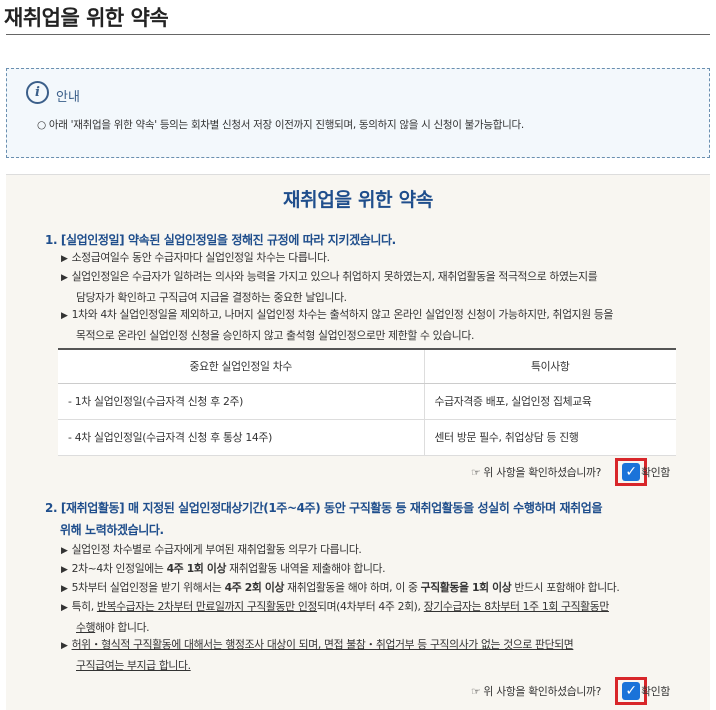 The height and width of the screenshot is (710, 716). Describe the element at coordinates (358, 34) in the screenshot. I see `title-divider` at that location.